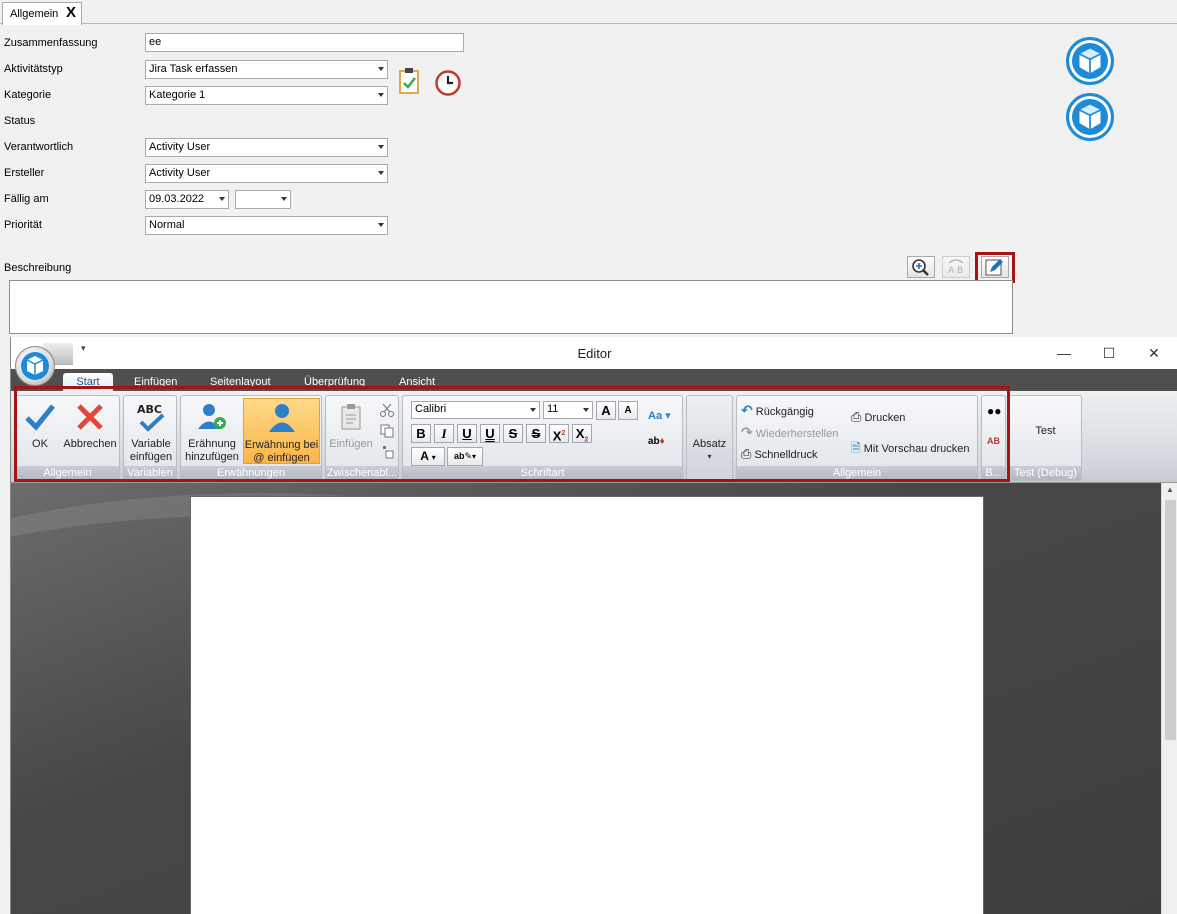 This screenshot has height=914, width=1177. I want to click on vertical-scrollbar: ▲, so click(1169, 698).